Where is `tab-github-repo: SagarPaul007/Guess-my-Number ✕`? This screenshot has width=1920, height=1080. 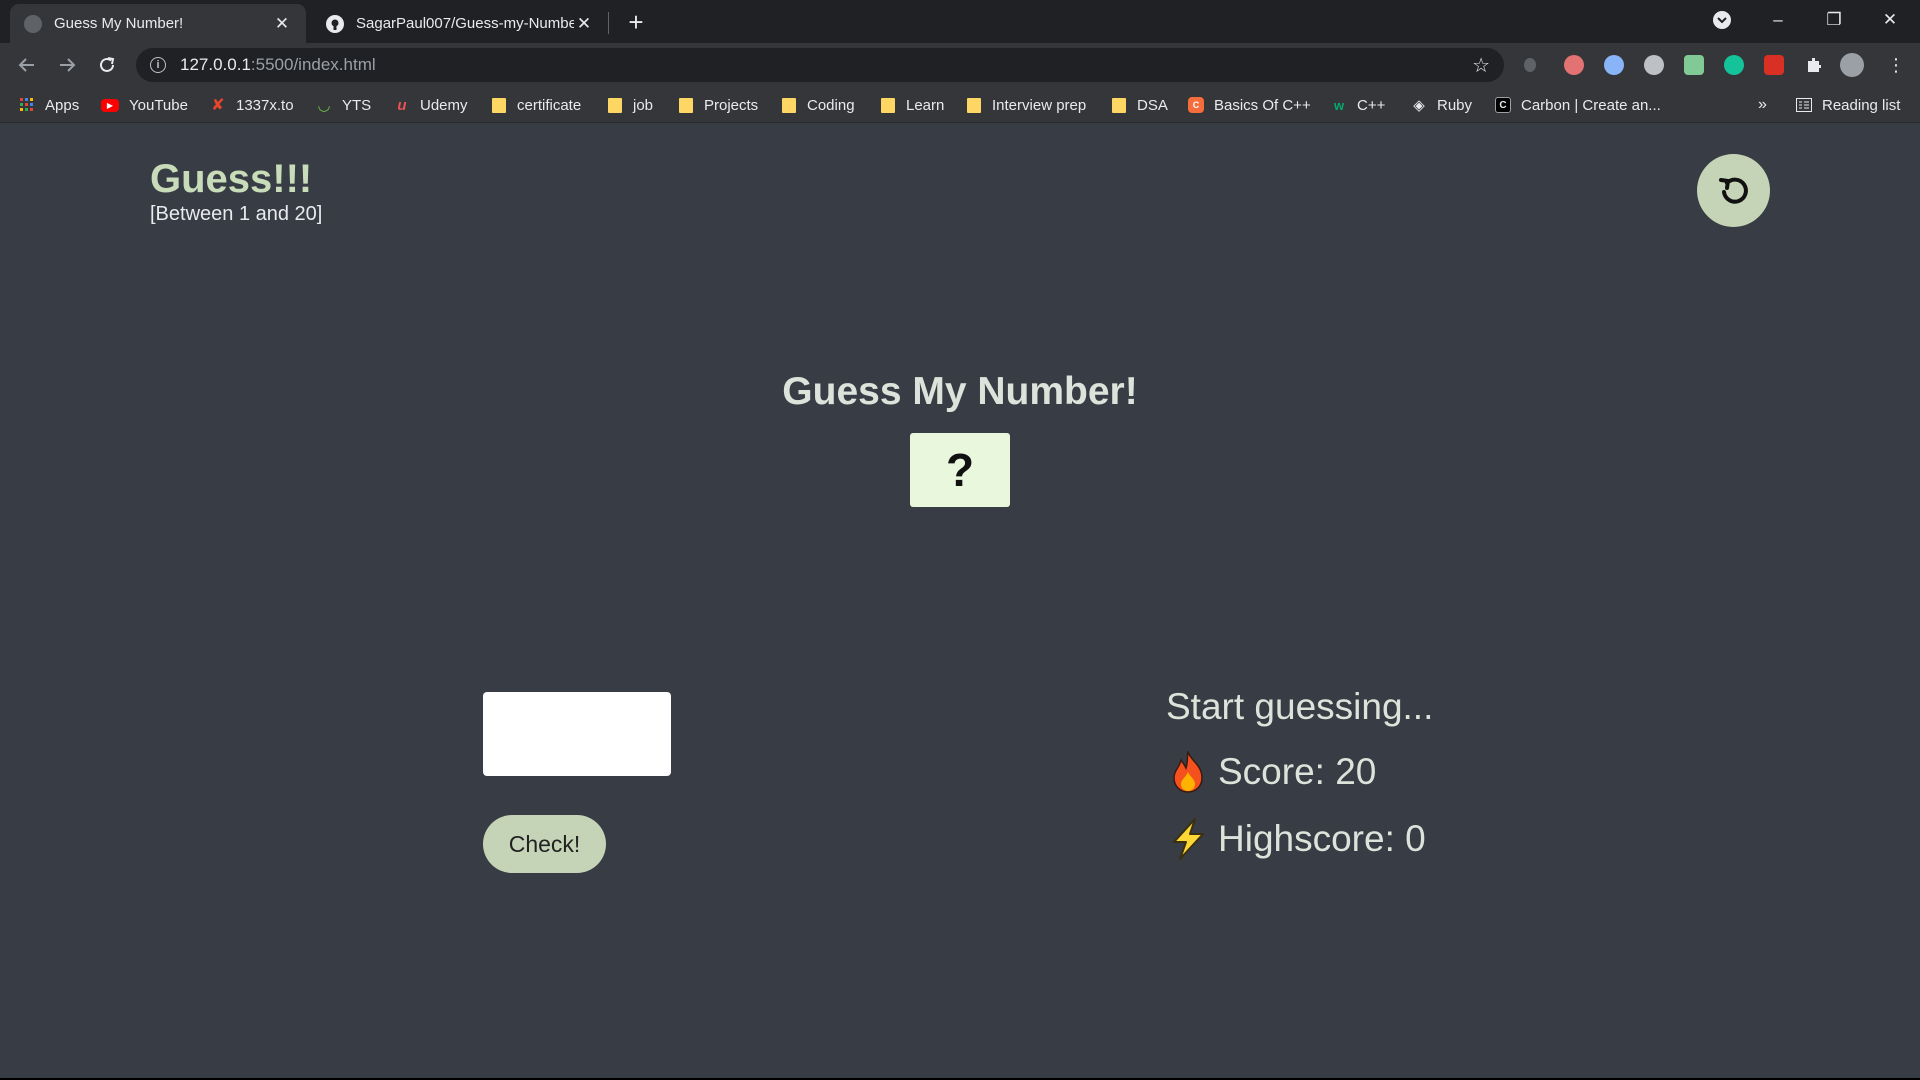
tab-github-repo: SagarPaul007/Guess-my-Number ✕ is located at coordinates (460, 23).